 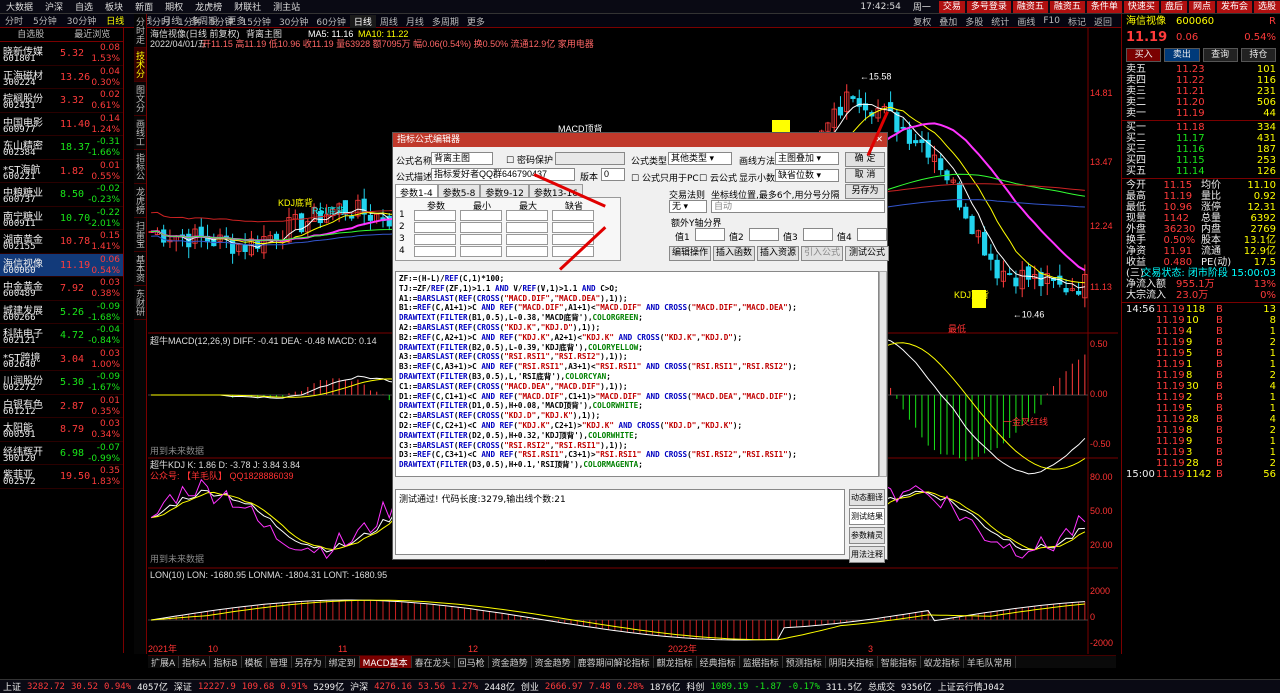 What do you see at coordinates (247, 6) in the screenshot?
I see `menu-item: 财联社` at bounding box center [247, 6].